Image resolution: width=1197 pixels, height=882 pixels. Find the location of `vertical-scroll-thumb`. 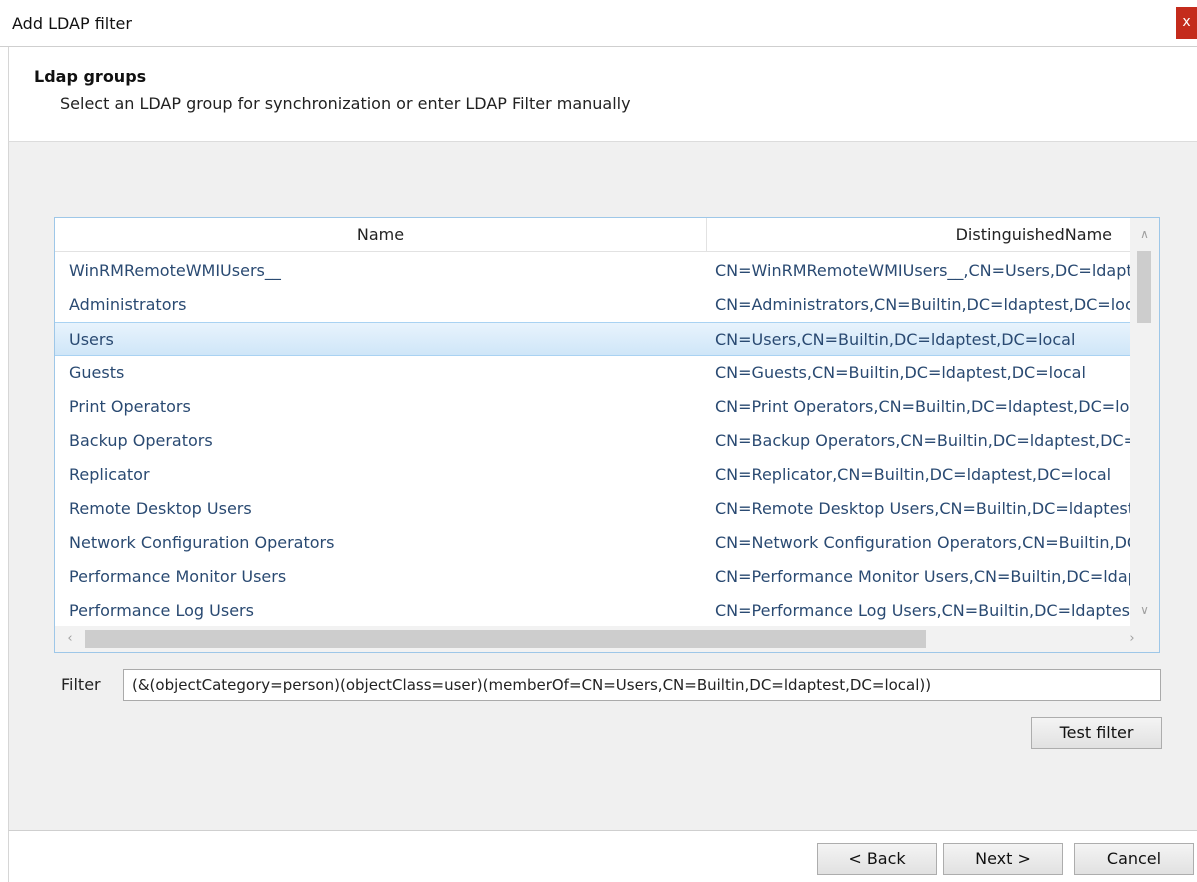

vertical-scroll-thumb is located at coordinates (1144, 287).